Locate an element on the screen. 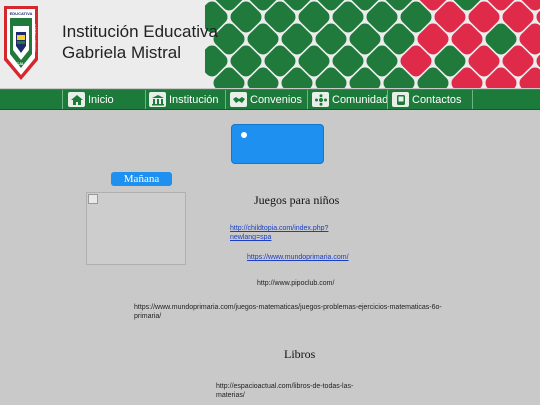 This screenshot has width=540, height=405. nav-label-institucion: Institución is located at coordinates (194, 99).